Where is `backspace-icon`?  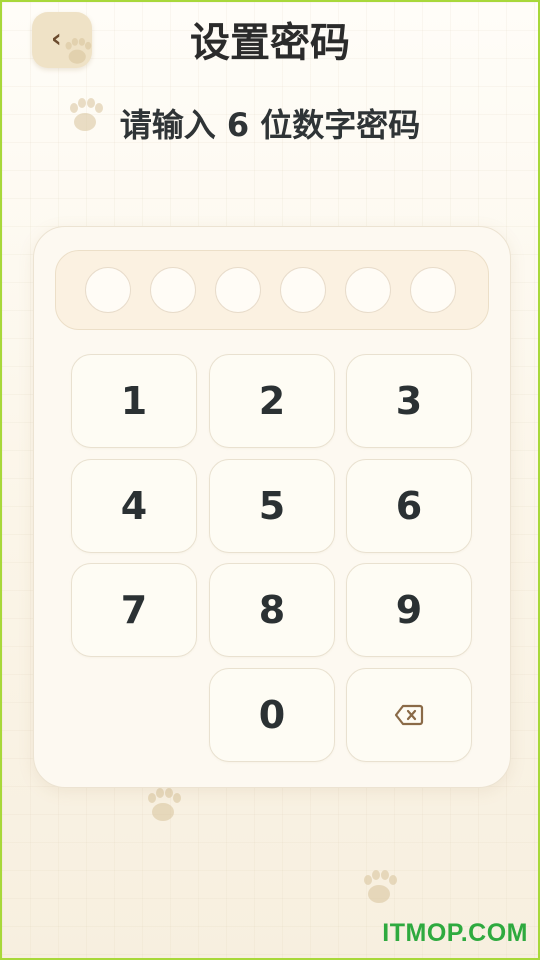
backspace-icon is located at coordinates (409, 715).